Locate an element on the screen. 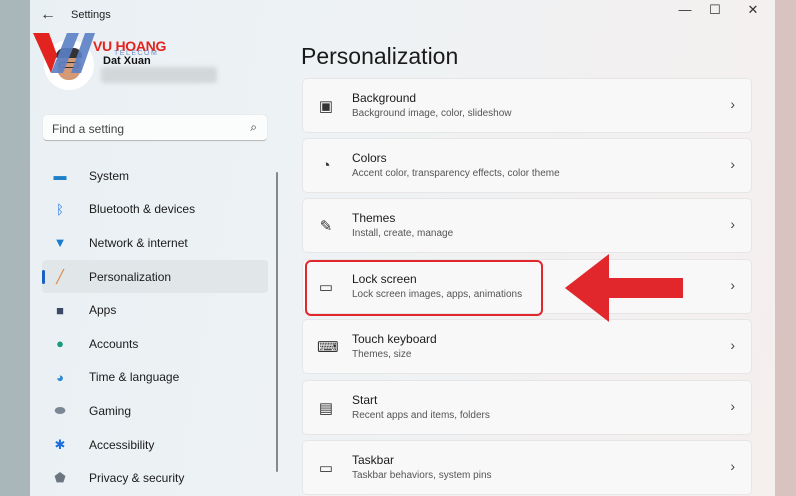  search-placeholder: Find a setting is located at coordinates (88, 129).